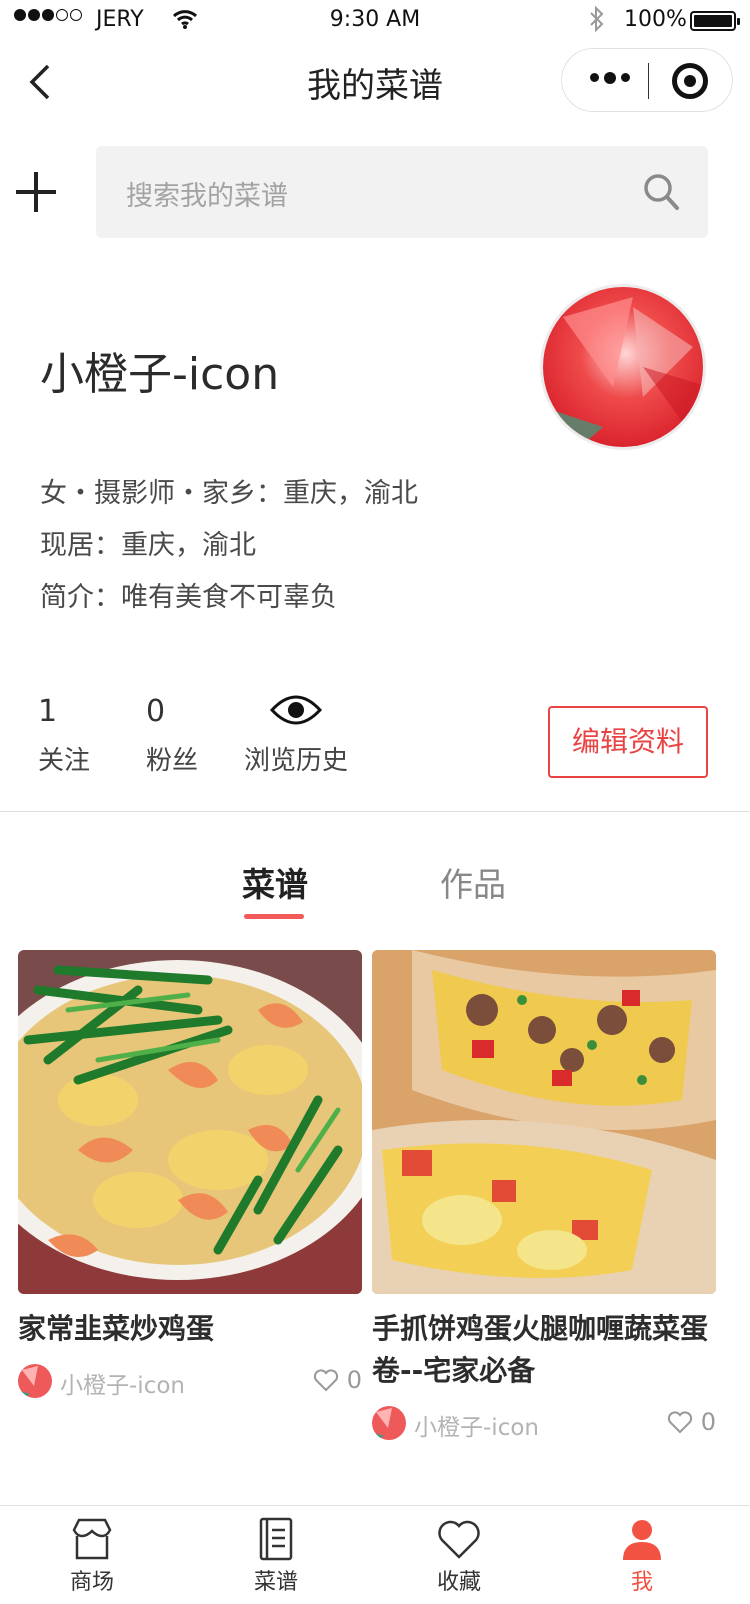 The width and height of the screenshot is (750, 1604). Describe the element at coordinates (661, 192) in the screenshot. I see `search-icon` at that location.